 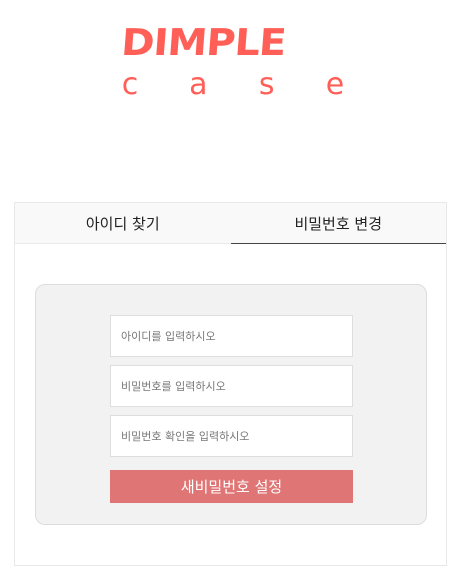 What do you see at coordinates (198, 84) in the screenshot?
I see `logo-sub-letter: a` at bounding box center [198, 84].